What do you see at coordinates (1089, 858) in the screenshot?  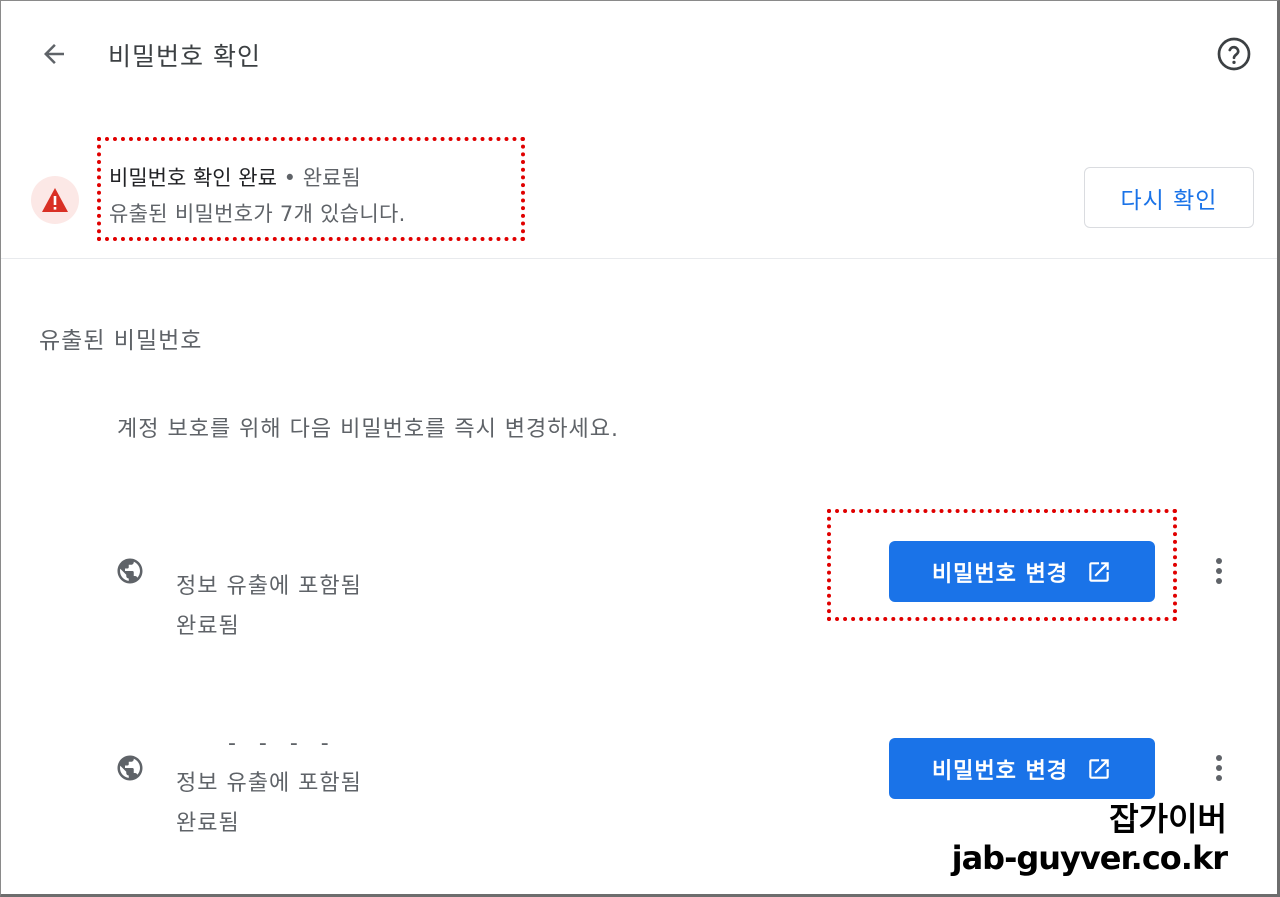 I see `watermark-url: jab-guyver.co.kr` at bounding box center [1089, 858].